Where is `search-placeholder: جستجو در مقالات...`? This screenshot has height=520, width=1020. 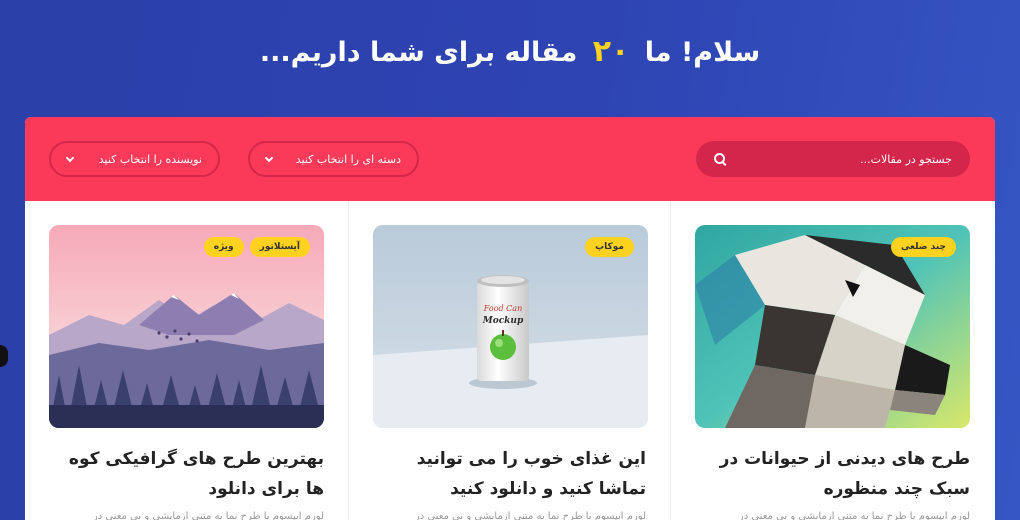
search-placeholder: جستجو در مقالات... is located at coordinates (906, 159).